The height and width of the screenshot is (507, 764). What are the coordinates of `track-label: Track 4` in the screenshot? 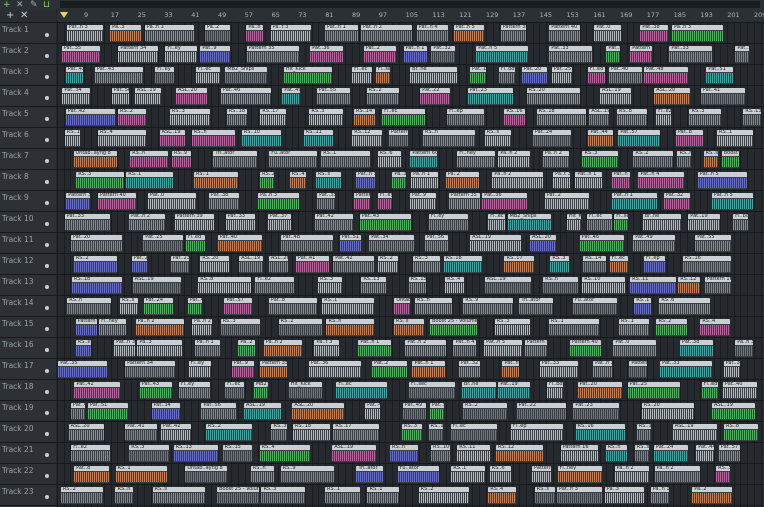 It's located at (15, 92).